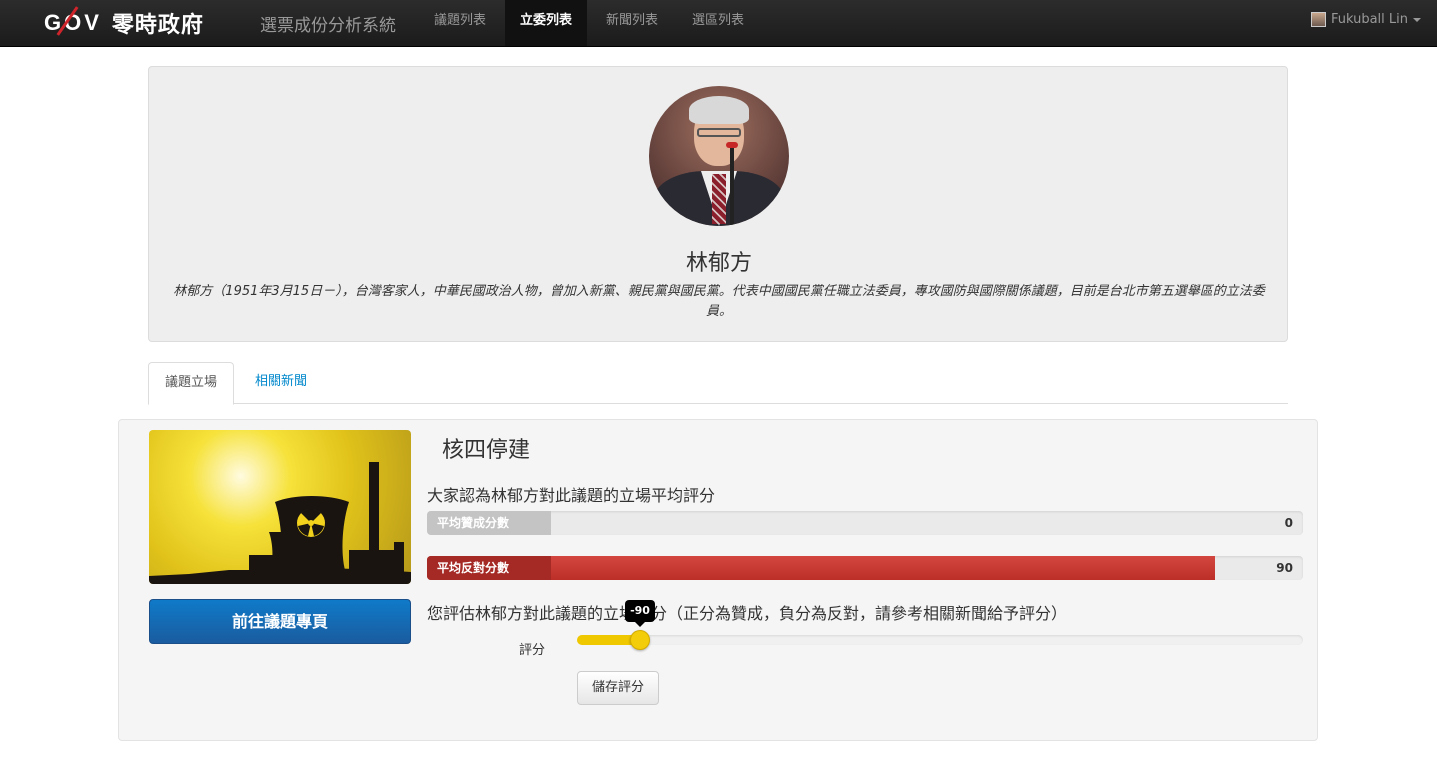  Describe the element at coordinates (640, 640) in the screenshot. I see `score-slider-handle` at that location.